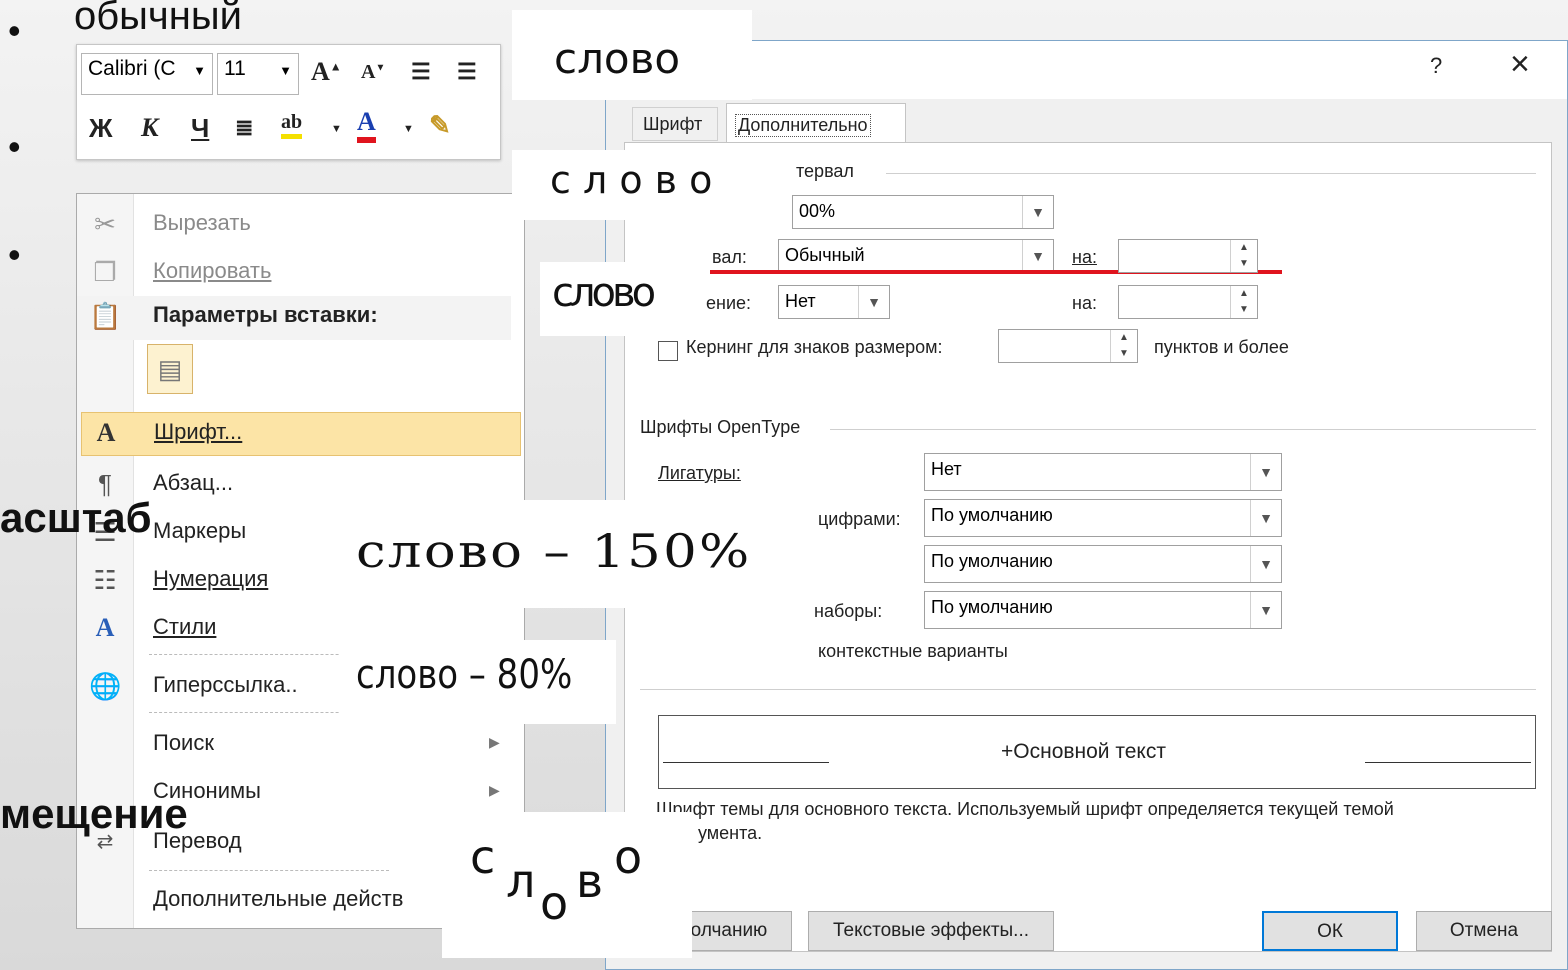 The image size is (1568, 970). Describe the element at coordinates (278, 898) in the screenshot. I see `menu-item-label: Дополнительные действ` at that location.